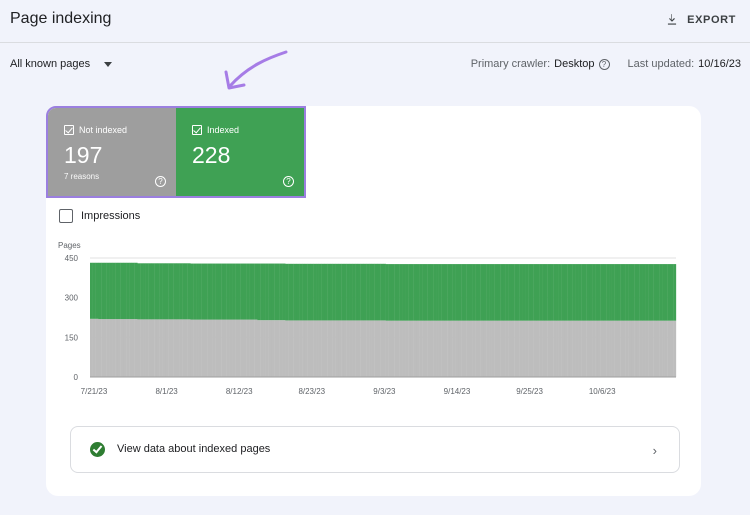  I want to click on view-indexed-pages-button: View data about indexed pages ›, so click(375, 449).